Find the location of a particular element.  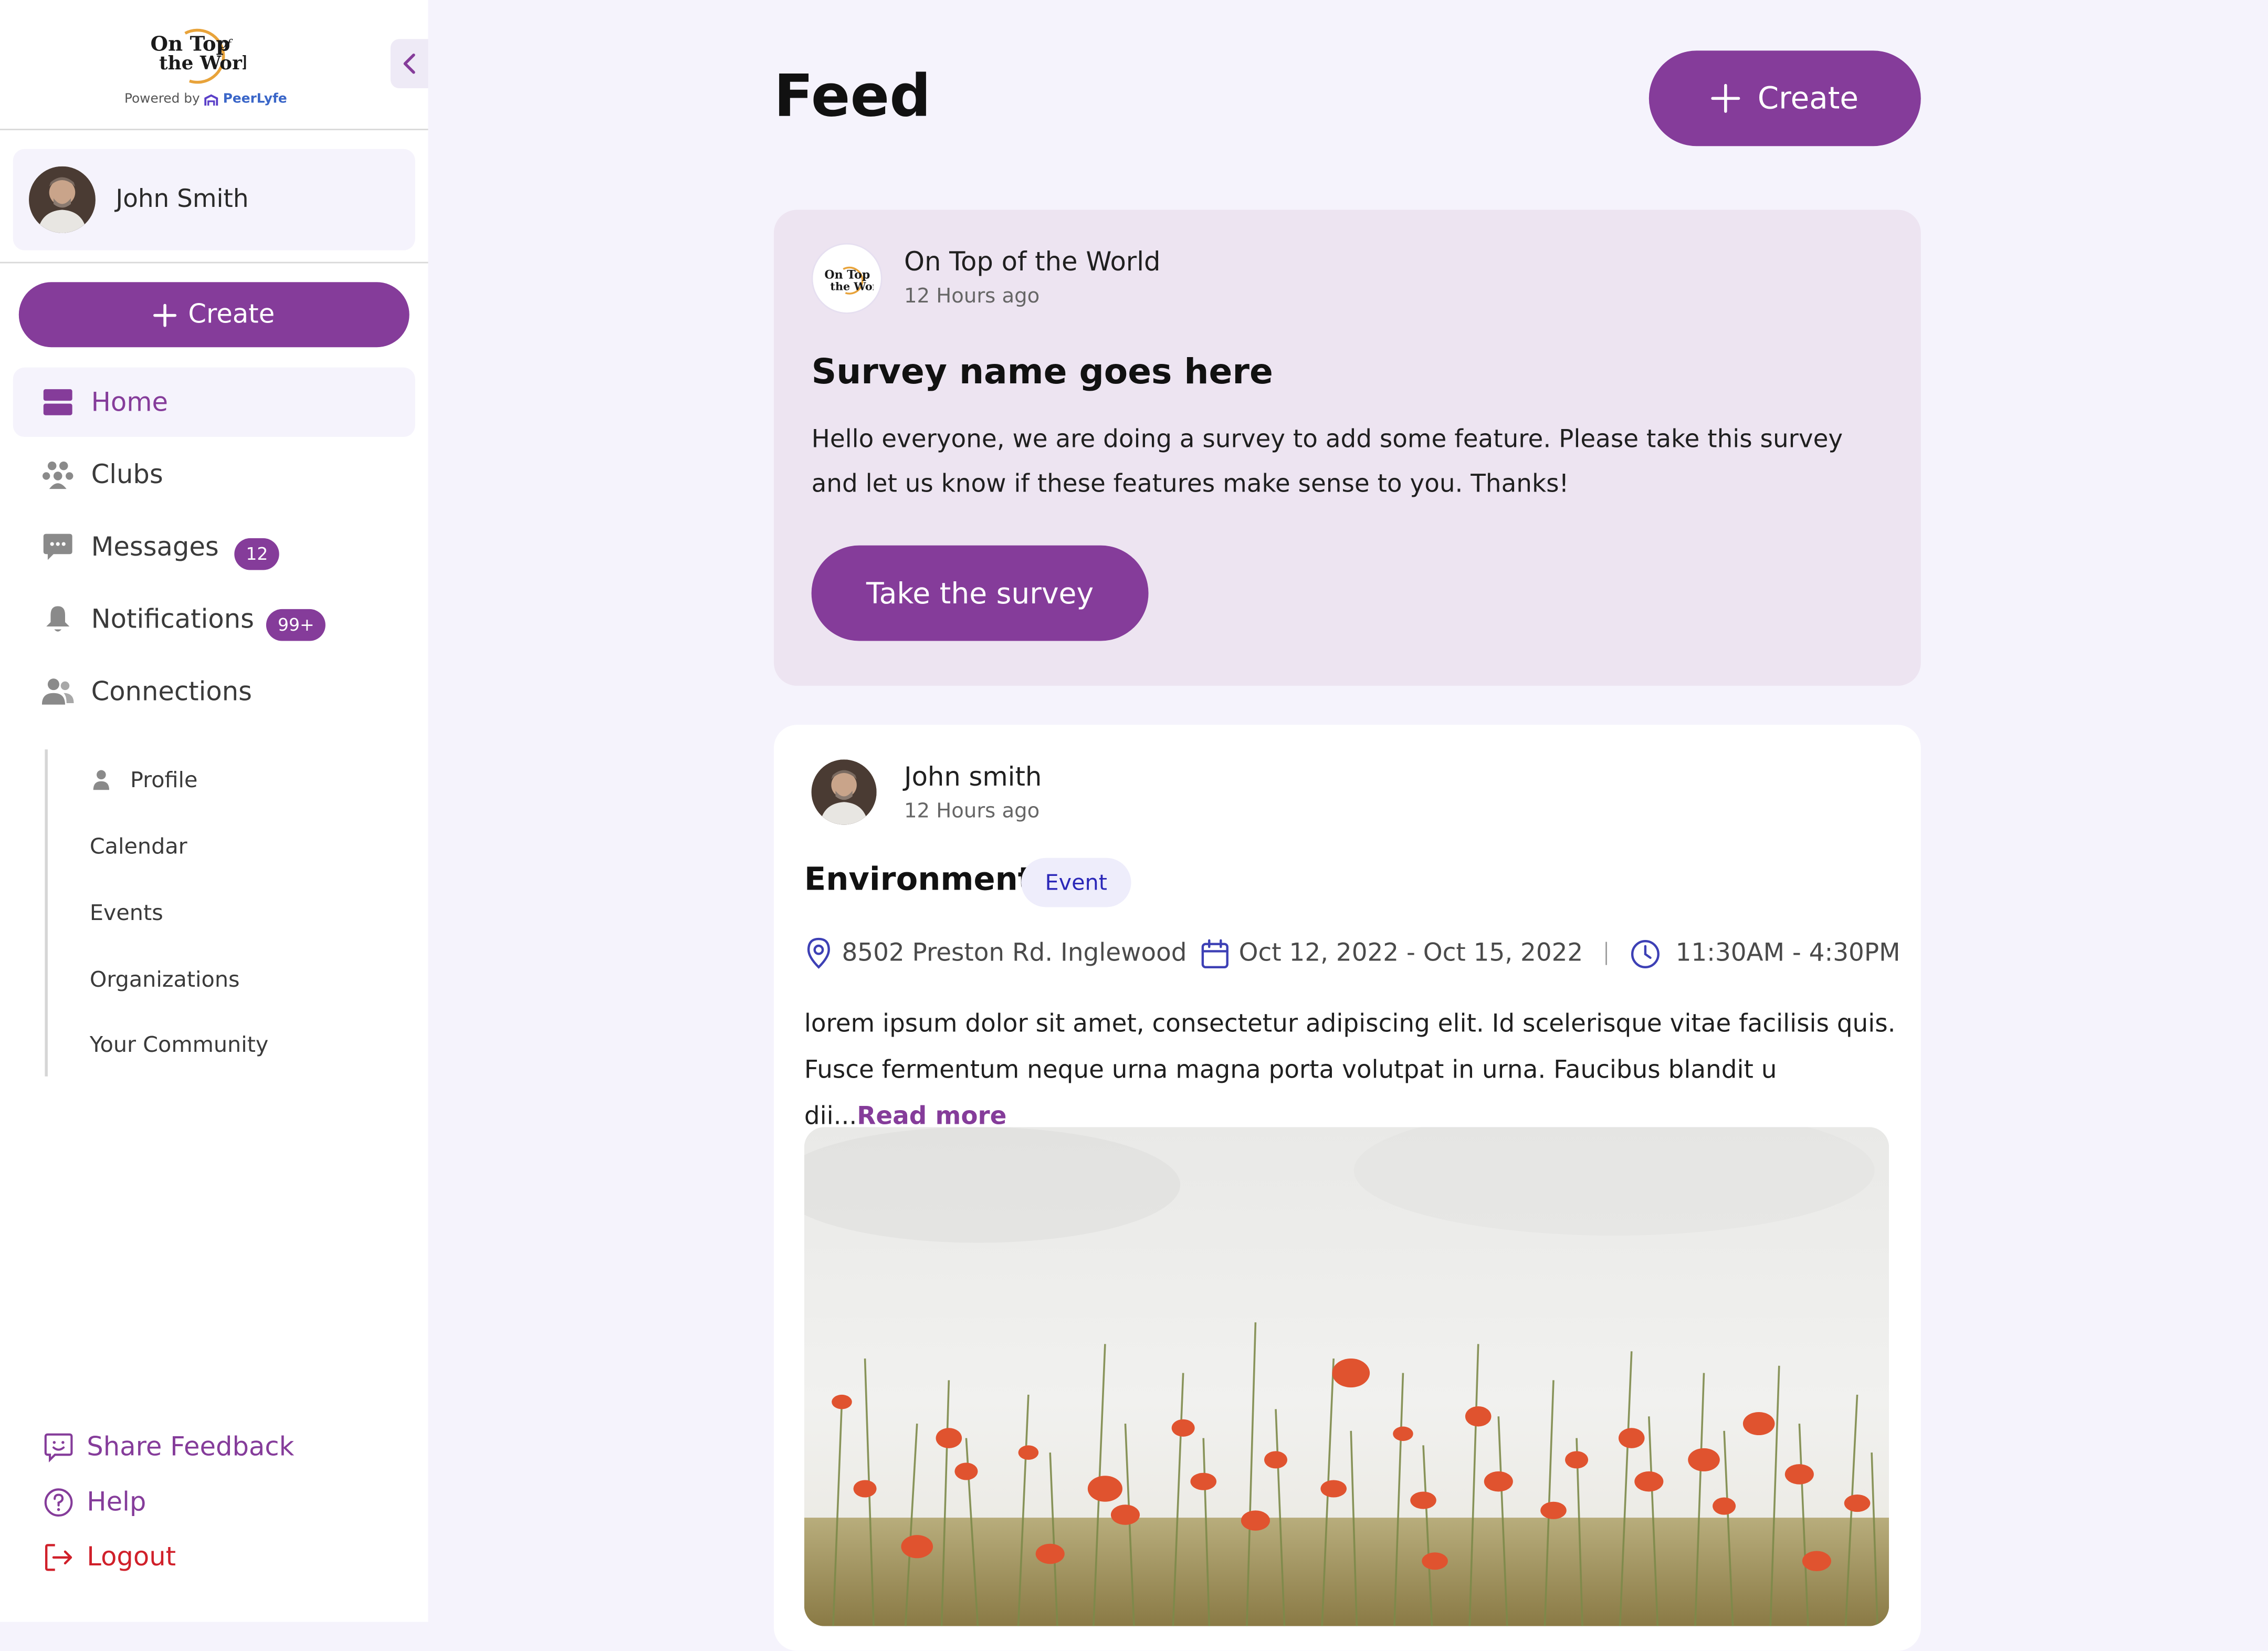

user-profile-card: John Smith is located at coordinates (214, 199).